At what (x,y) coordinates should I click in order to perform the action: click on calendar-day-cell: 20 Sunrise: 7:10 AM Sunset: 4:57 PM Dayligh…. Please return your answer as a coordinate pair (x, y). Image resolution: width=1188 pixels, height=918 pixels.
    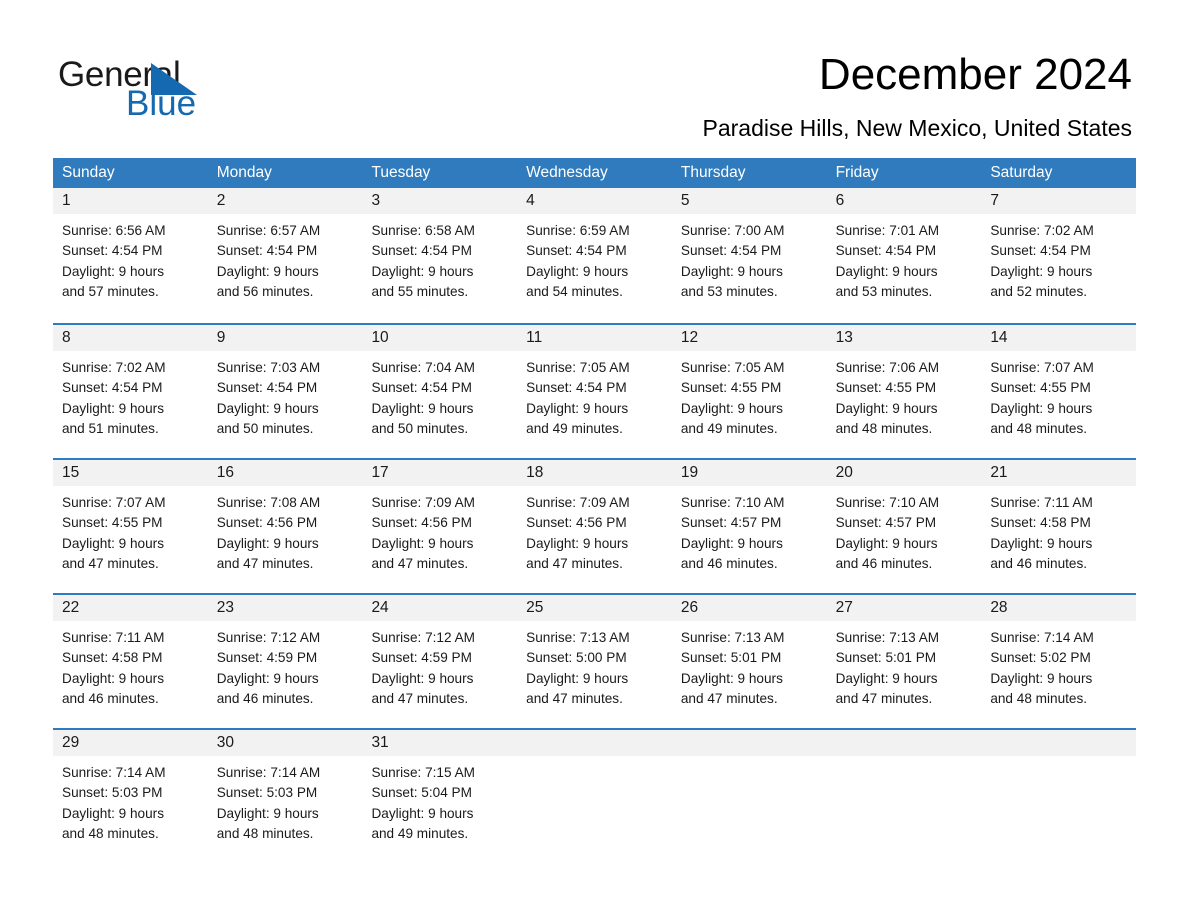
    Looking at the image, I should click on (904, 526).